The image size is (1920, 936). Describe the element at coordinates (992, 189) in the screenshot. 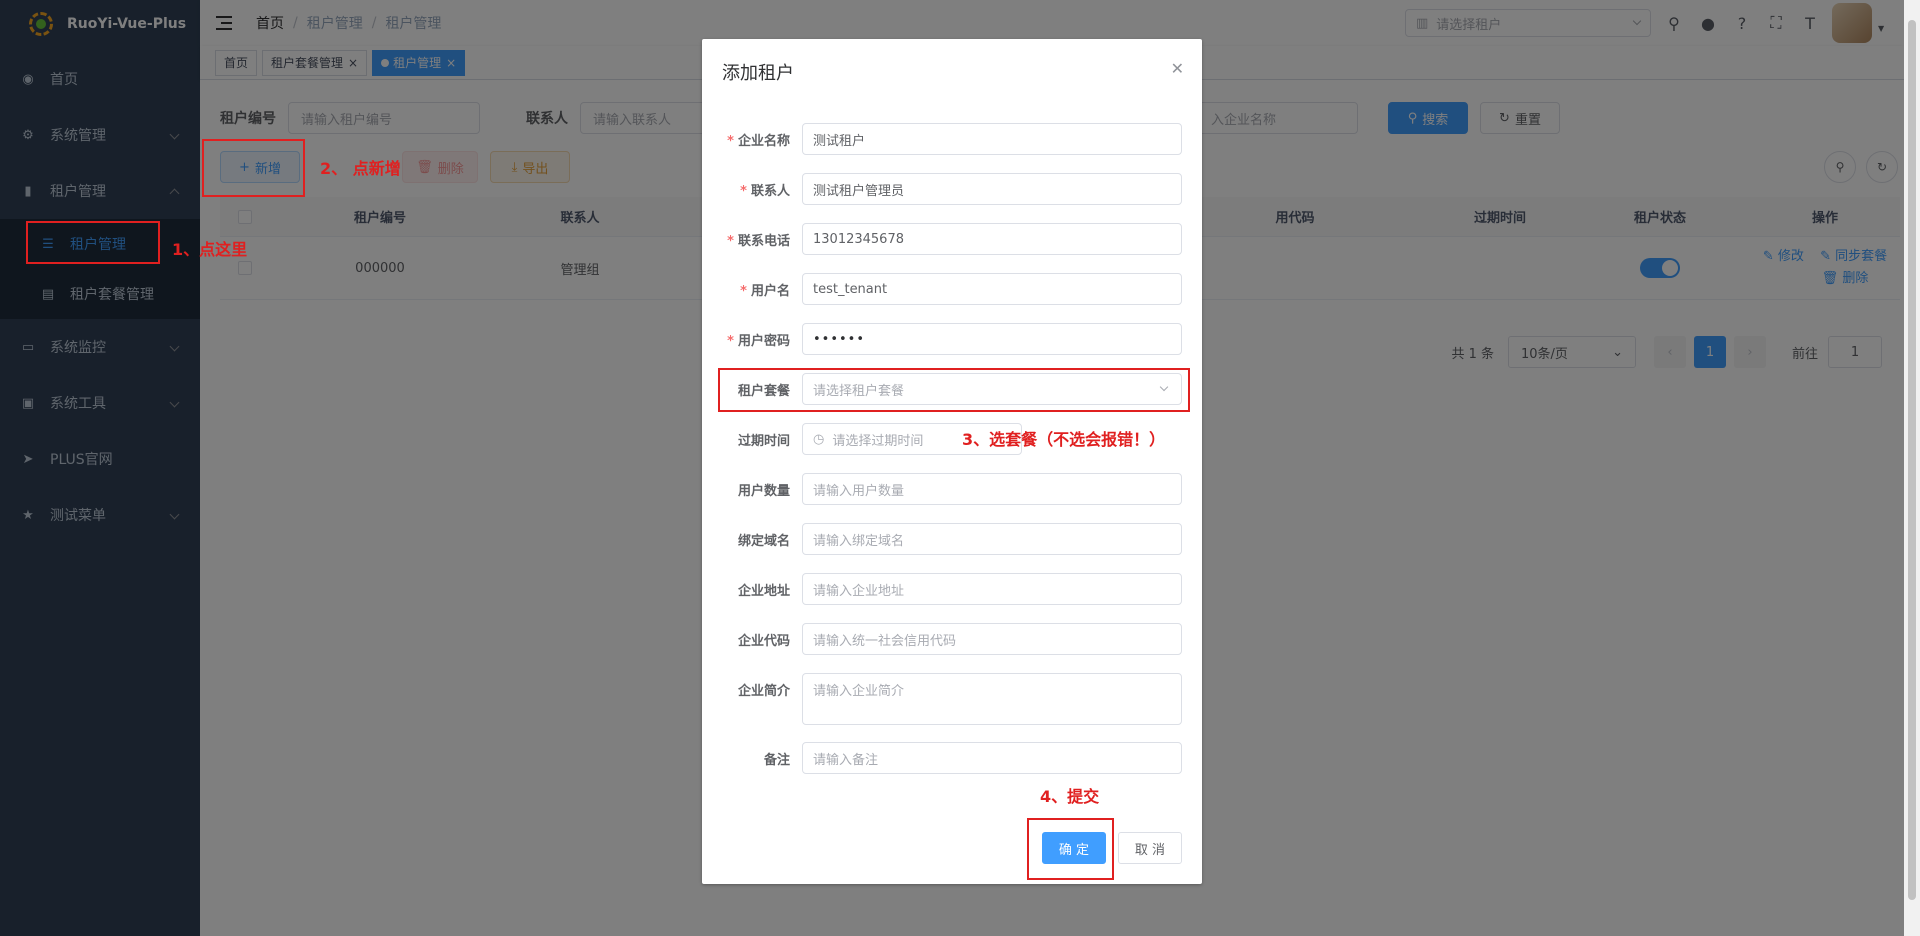

I see `contact-user-field: 测试租户管理员` at that location.